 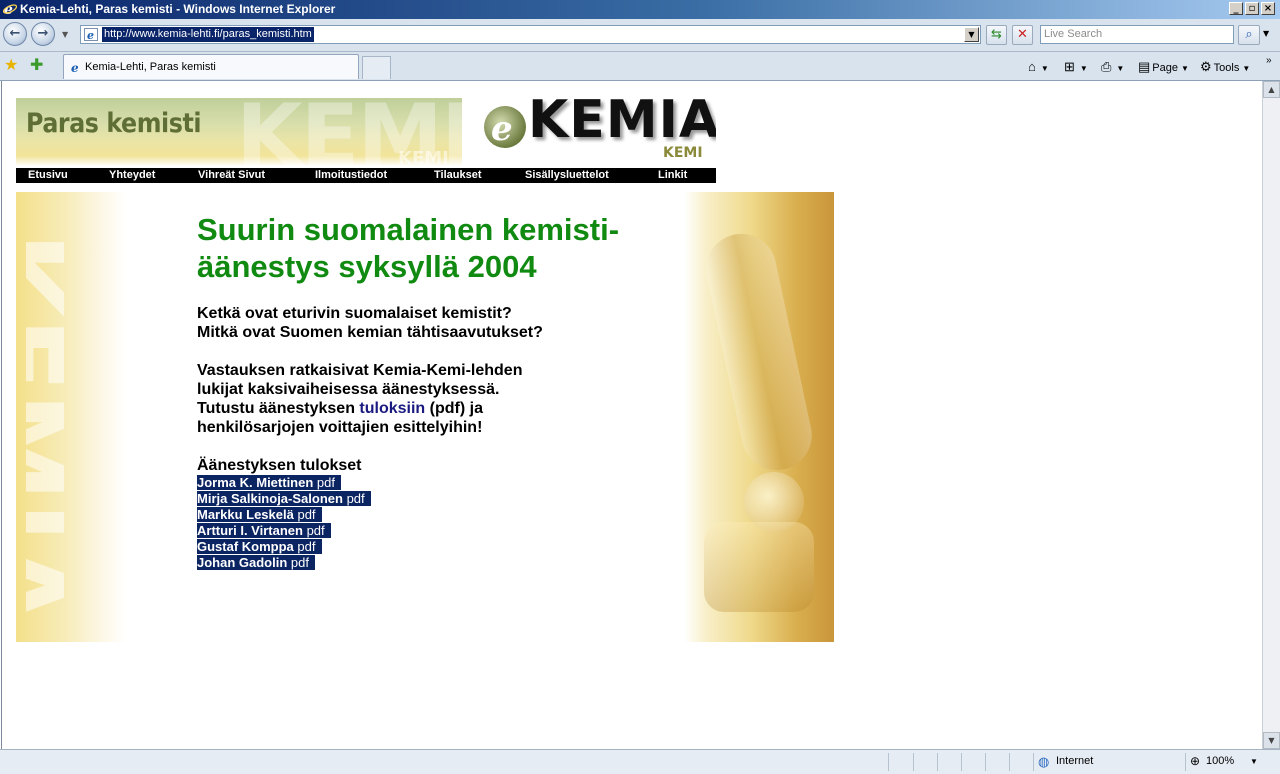 I want to click on zoom-control: ⊕ 100% ▼, so click(x=1225, y=762).